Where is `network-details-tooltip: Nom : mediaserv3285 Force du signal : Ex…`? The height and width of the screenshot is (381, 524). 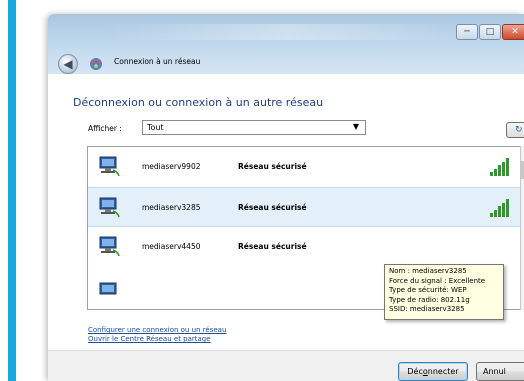
network-details-tooltip: Nom : mediaserv3285 Force du signal : Ex… is located at coordinates (444, 292).